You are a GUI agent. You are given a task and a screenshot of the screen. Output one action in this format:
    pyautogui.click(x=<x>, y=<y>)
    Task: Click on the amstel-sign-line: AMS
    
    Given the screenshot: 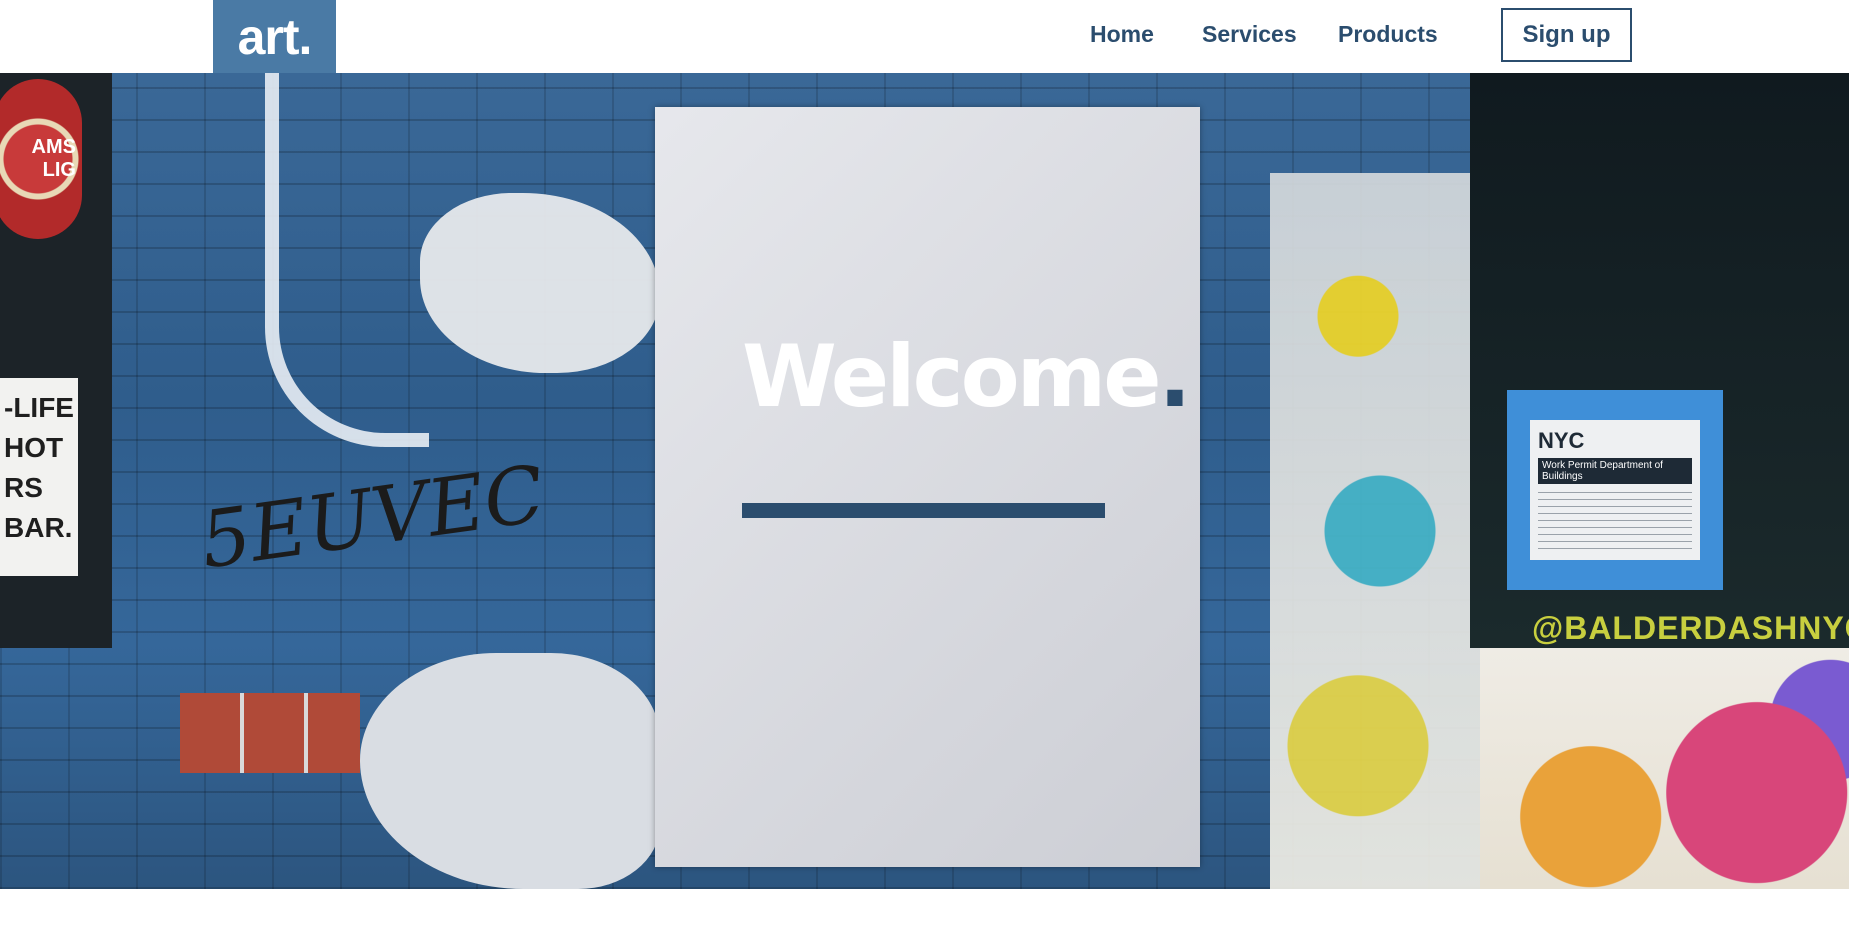 What is the action you would take?
    pyautogui.click(x=53, y=147)
    